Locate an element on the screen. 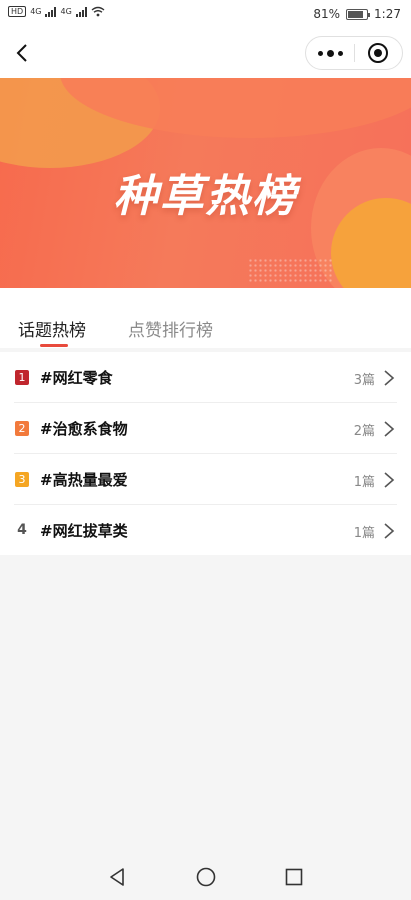  status-bar: HD 4G 4G 81% 1:27 is located at coordinates (205, 15).